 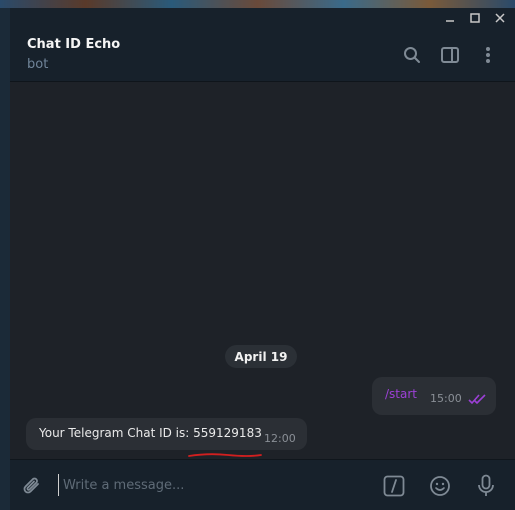 I want to click on double-check-icon, so click(x=478, y=399).